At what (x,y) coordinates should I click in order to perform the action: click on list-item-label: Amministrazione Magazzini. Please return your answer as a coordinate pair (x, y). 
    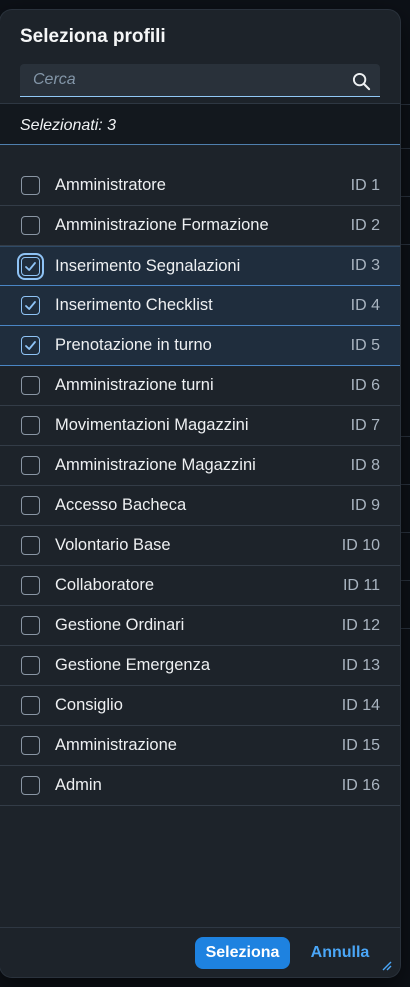
    Looking at the image, I should click on (155, 465).